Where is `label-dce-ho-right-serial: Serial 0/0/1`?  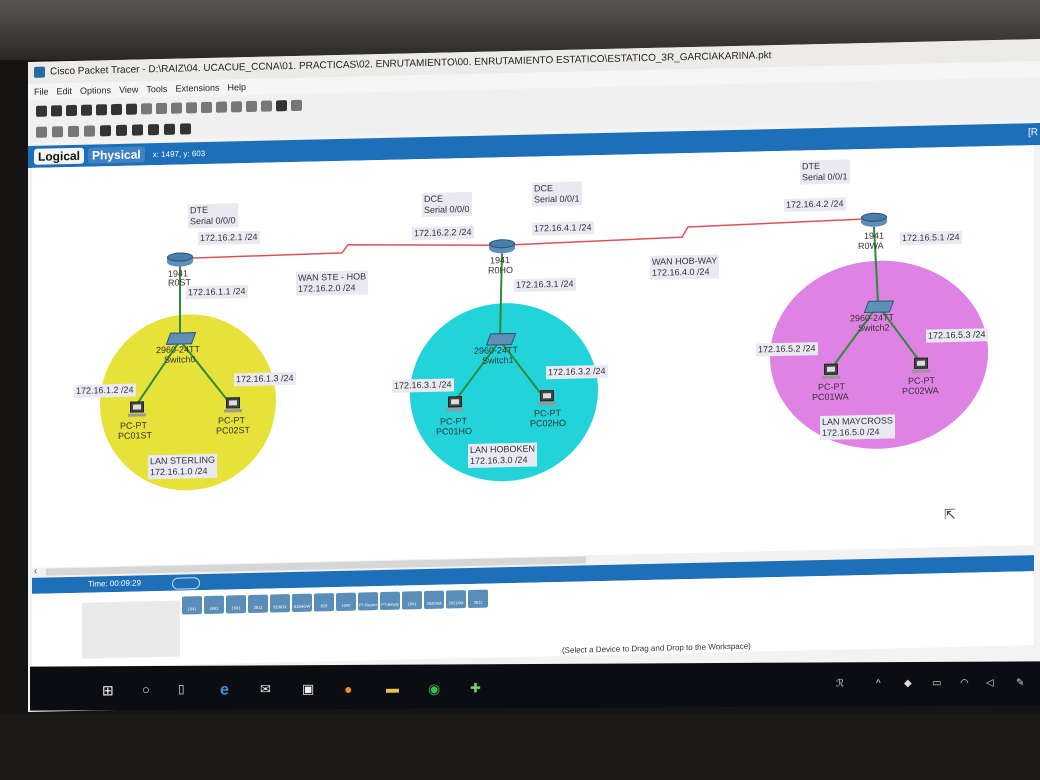
label-dce-ho-right-serial: Serial 0/0/1 is located at coordinates (557, 199).